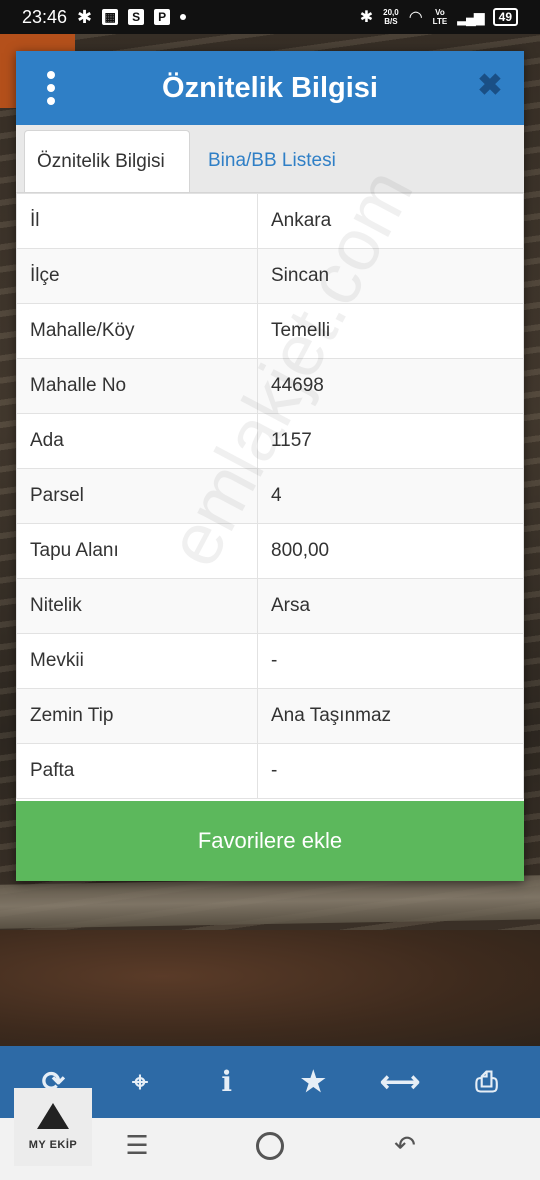 This screenshot has height=1180, width=540. I want to click on notification-dot-icon, so click(183, 17).